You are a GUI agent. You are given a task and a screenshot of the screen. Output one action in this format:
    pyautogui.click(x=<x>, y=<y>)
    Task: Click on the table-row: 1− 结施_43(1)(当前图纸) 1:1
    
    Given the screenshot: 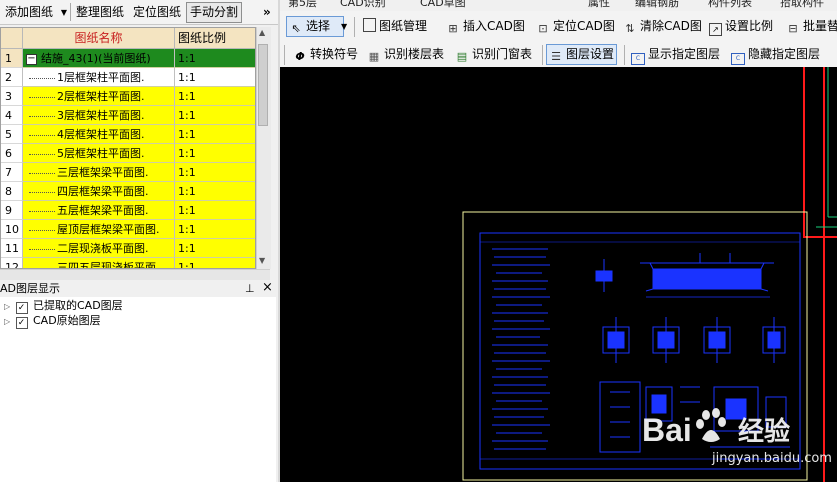 What is the action you would take?
    pyautogui.click(x=128, y=58)
    